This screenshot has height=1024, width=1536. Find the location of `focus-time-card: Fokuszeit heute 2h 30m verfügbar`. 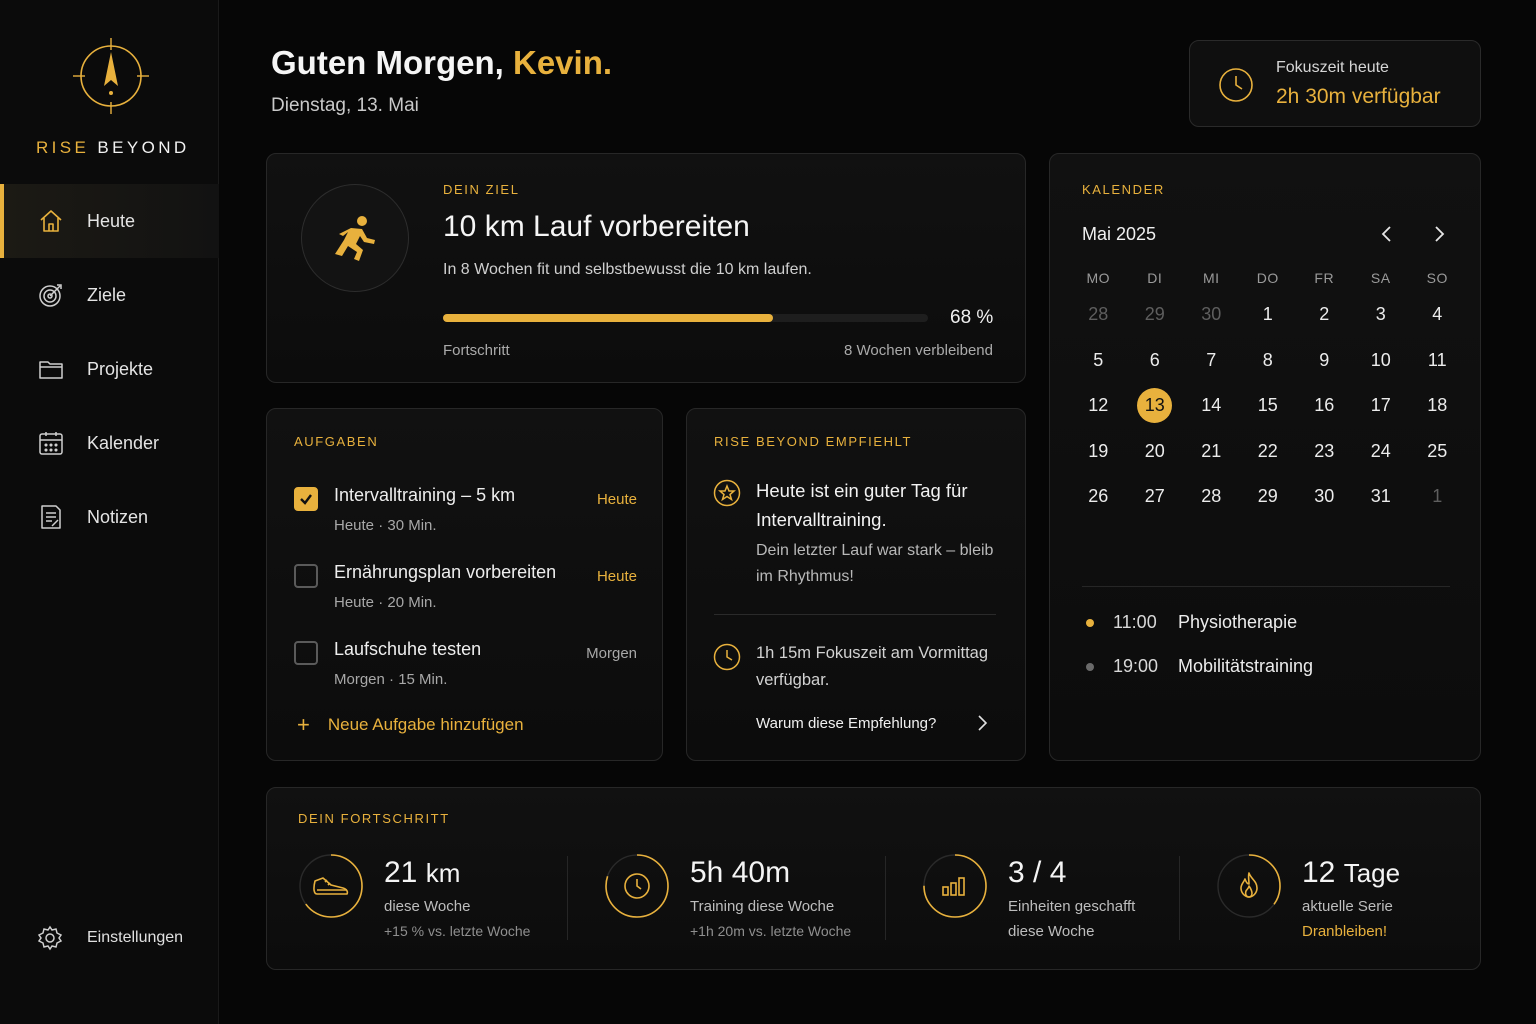

focus-time-card: Fokuszeit heute 2h 30m verfügbar is located at coordinates (1335, 83).